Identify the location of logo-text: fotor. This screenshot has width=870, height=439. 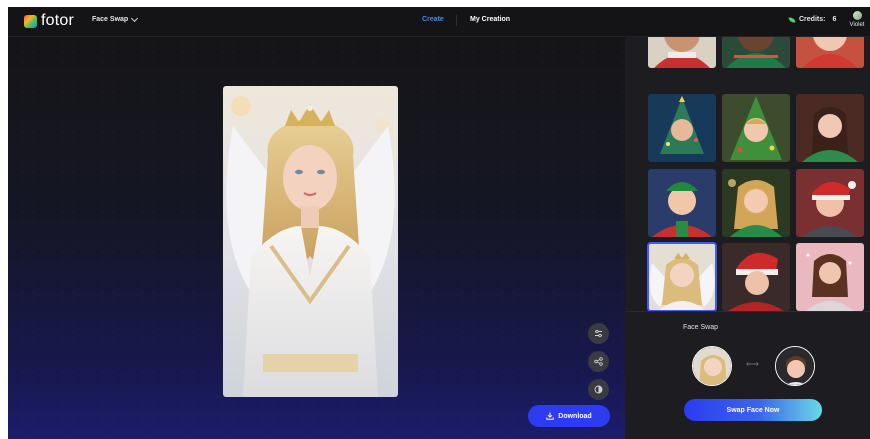
(58, 20).